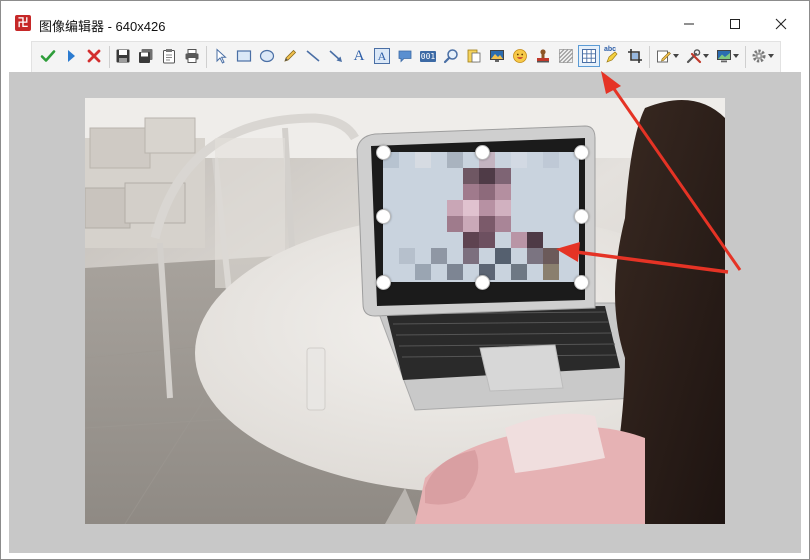 The width and height of the screenshot is (810, 560). What do you see at coordinates (671, 171) in the screenshot?
I see `annotation-arrow-to-mosaic-tool` at bounding box center [671, 171].